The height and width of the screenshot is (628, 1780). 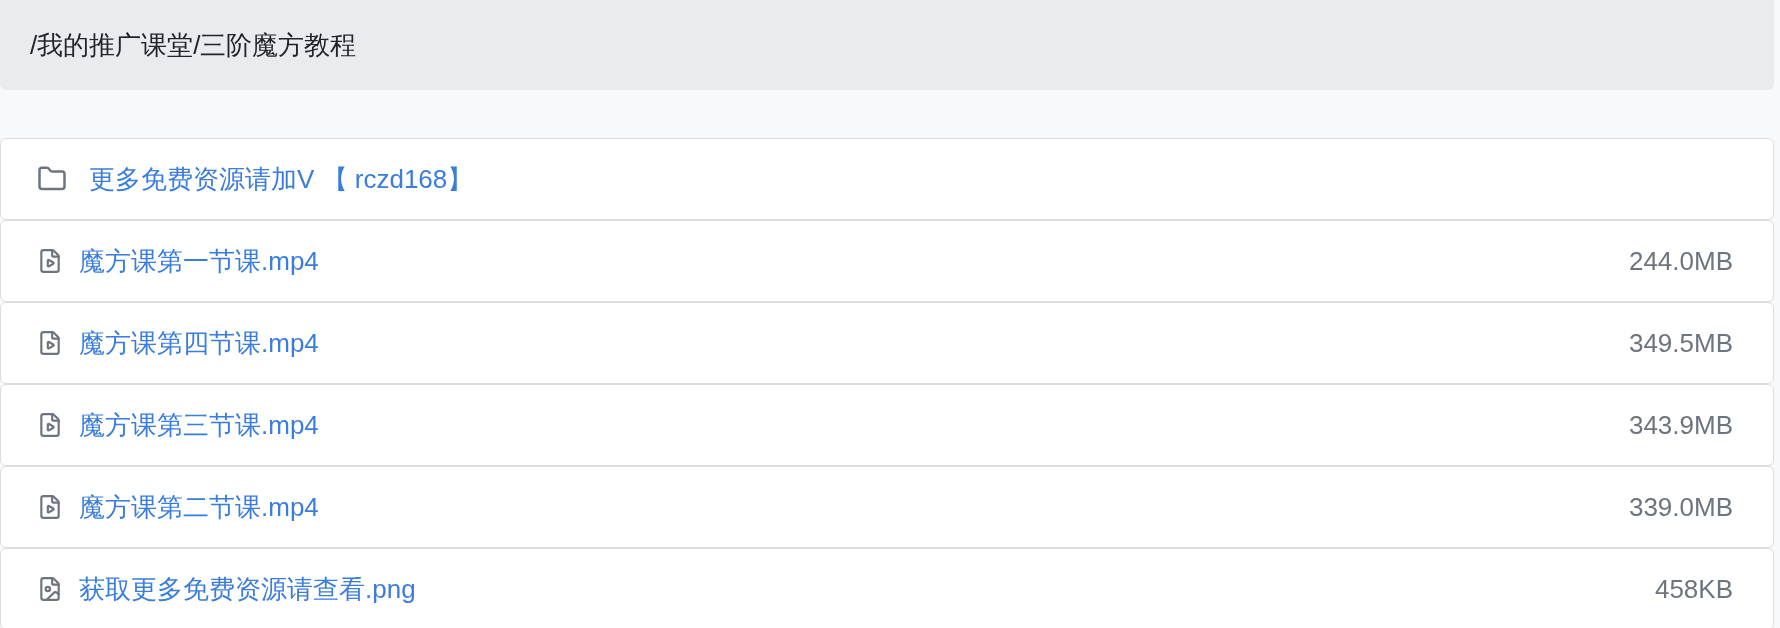 What do you see at coordinates (193, 45) in the screenshot?
I see `breadcrumb-path: /我的推广课堂/三阶魔方教程` at bounding box center [193, 45].